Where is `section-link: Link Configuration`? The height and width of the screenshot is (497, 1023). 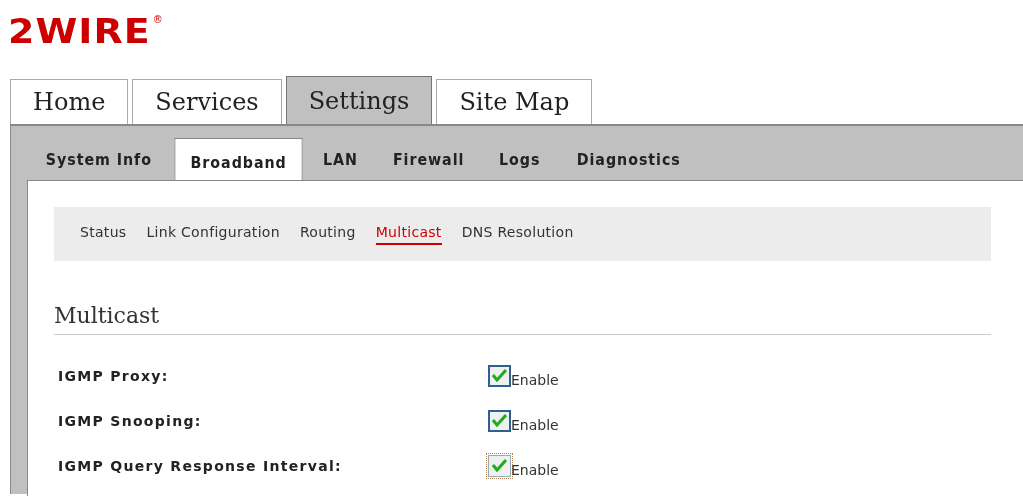 section-link: Link Configuration is located at coordinates (213, 234).